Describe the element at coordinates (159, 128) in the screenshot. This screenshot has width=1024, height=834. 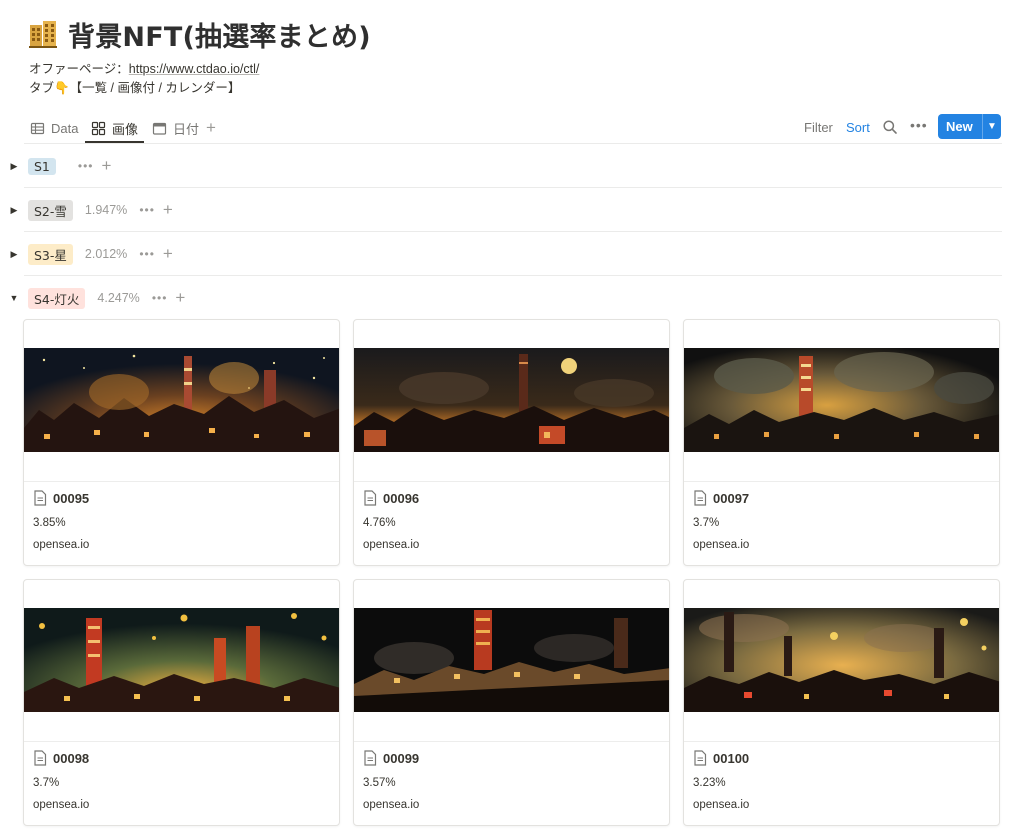
I see `calendar-icon` at that location.